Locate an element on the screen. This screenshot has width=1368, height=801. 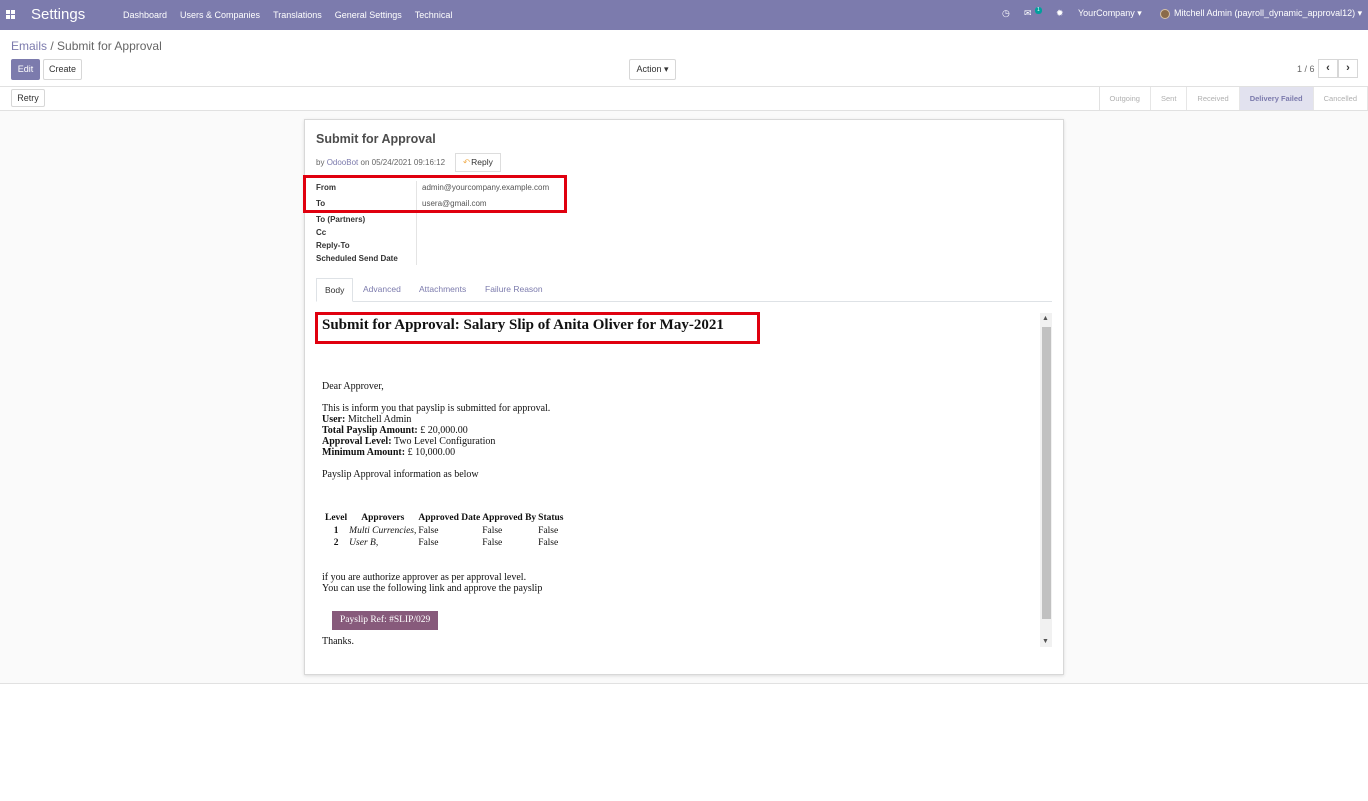
mail-body-scrollbar: ▲ ▼ is located at coordinates (1046, 480).